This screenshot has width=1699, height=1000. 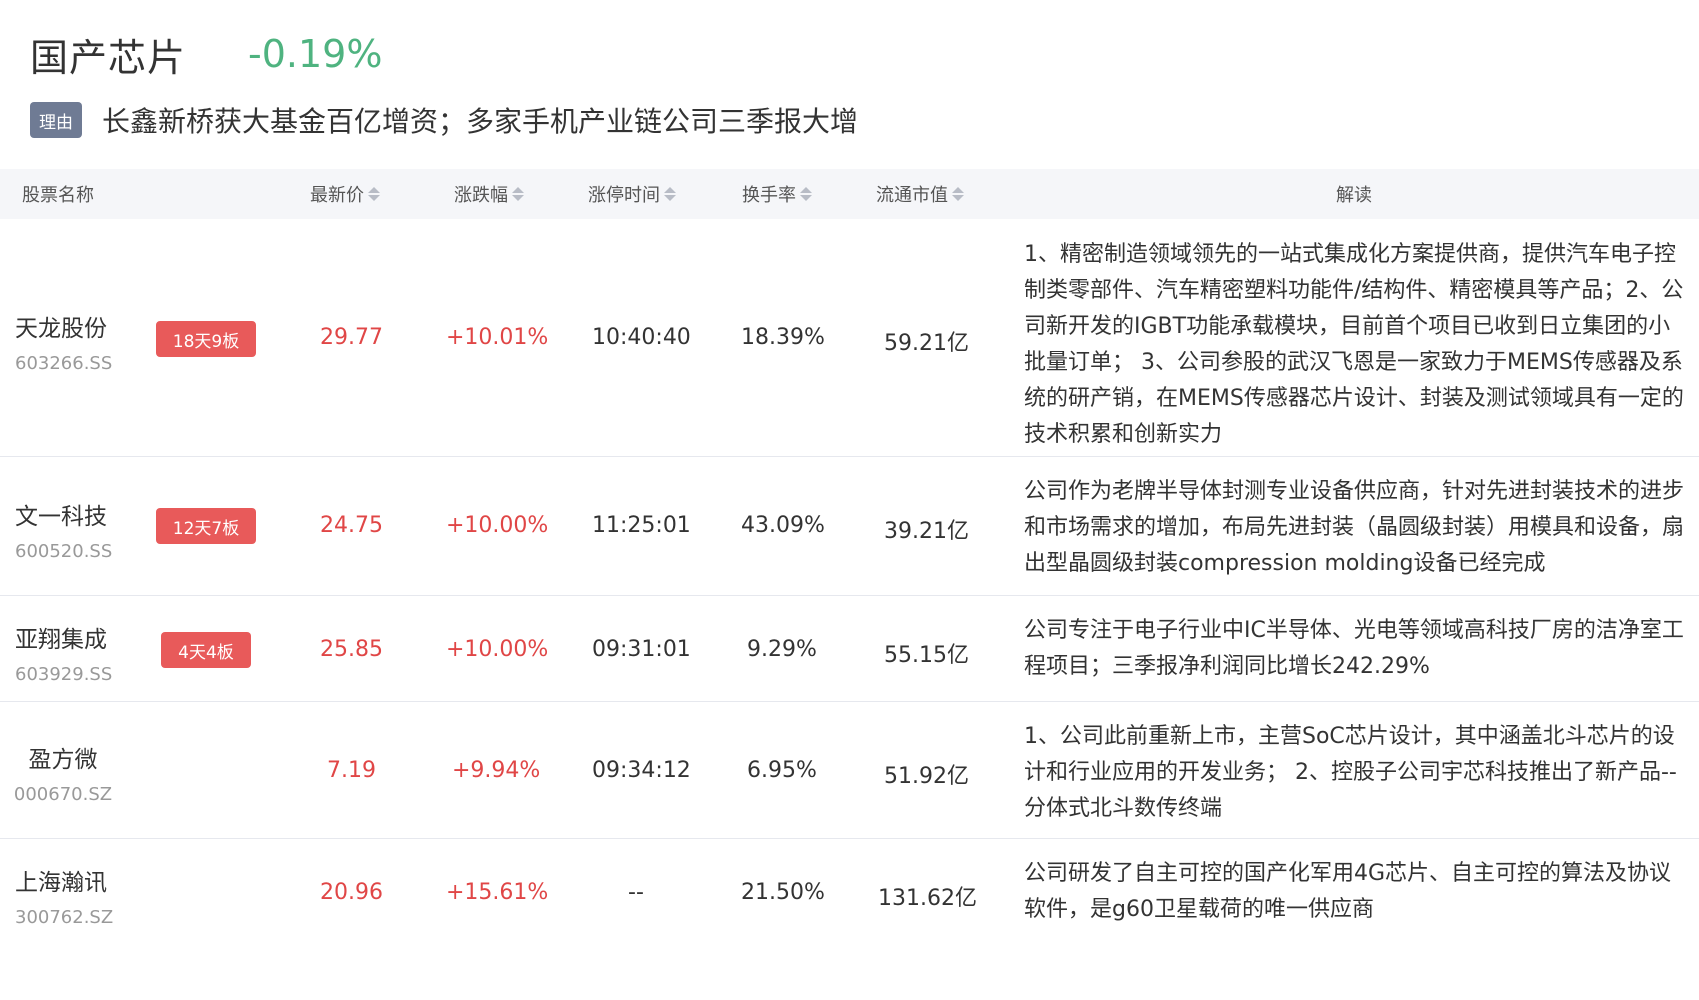 I want to click on page-header: 国产芯片 -0.19%, so click(x=206, y=54).